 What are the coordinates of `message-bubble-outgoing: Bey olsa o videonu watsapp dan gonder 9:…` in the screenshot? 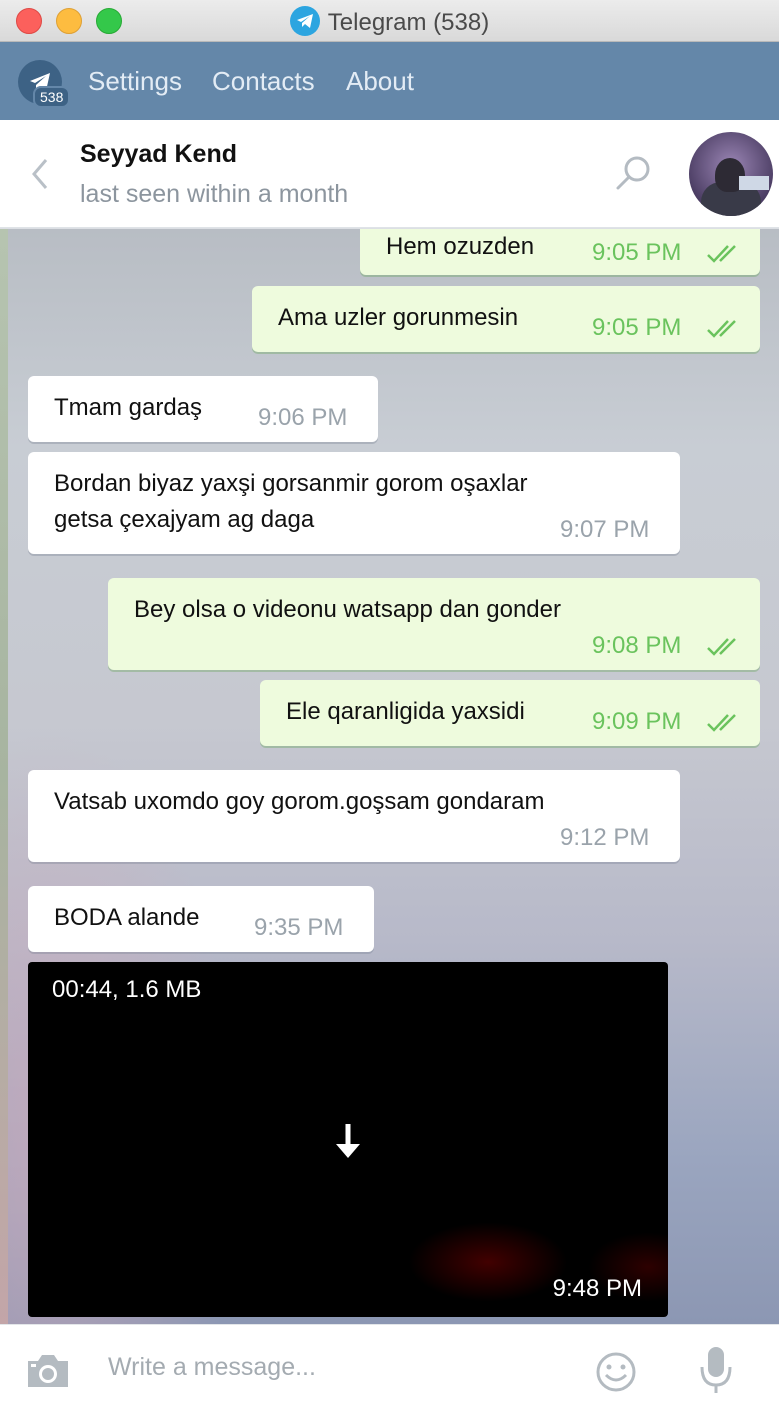 It's located at (434, 624).